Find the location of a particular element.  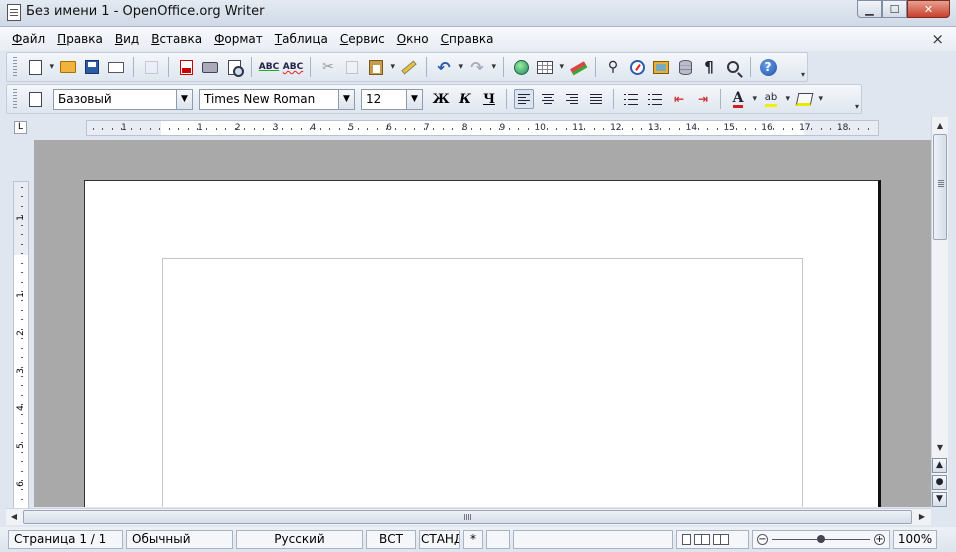

underline-button: Ч is located at coordinates (489, 99).